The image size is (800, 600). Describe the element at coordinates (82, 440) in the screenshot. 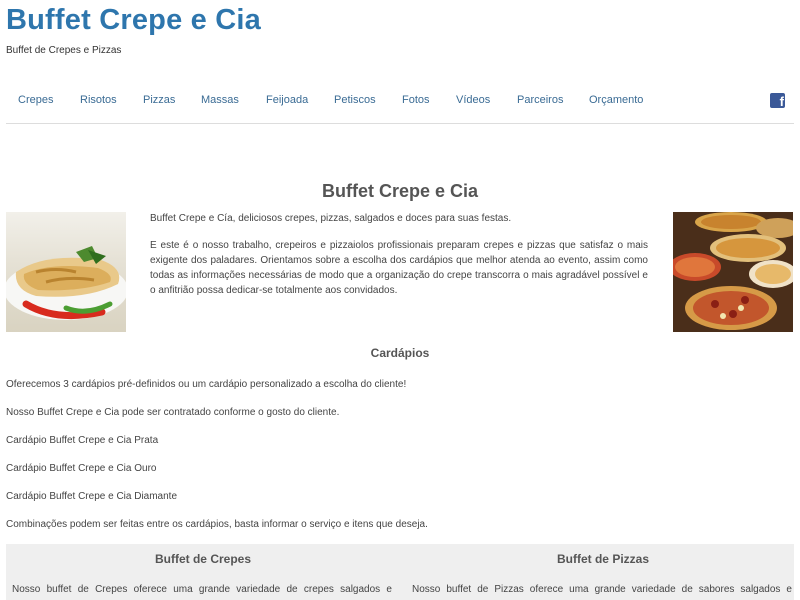

I see `menu-prata: Cardápio Buffet Crepe e Cia Prata` at that location.